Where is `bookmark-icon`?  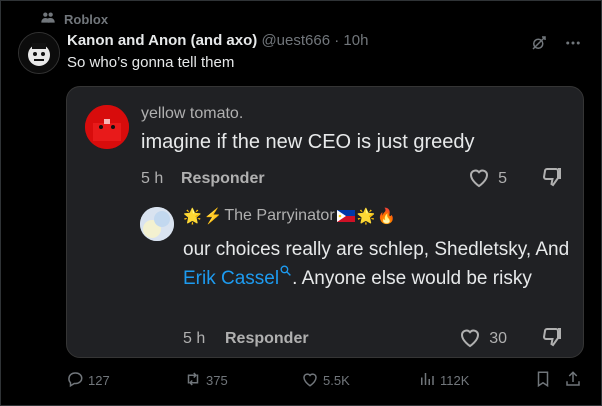
bookmark-icon is located at coordinates (543, 380).